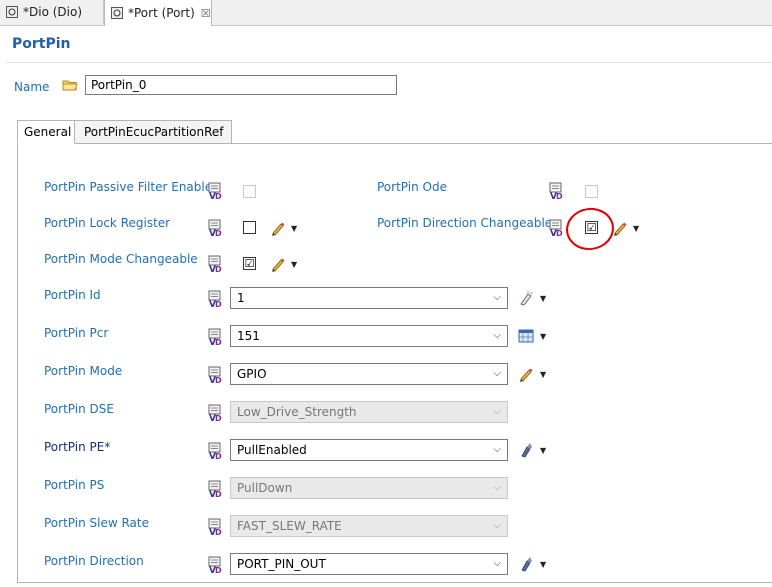  Describe the element at coordinates (72, 295) in the screenshot. I see `id-label: PortPin Id` at that location.